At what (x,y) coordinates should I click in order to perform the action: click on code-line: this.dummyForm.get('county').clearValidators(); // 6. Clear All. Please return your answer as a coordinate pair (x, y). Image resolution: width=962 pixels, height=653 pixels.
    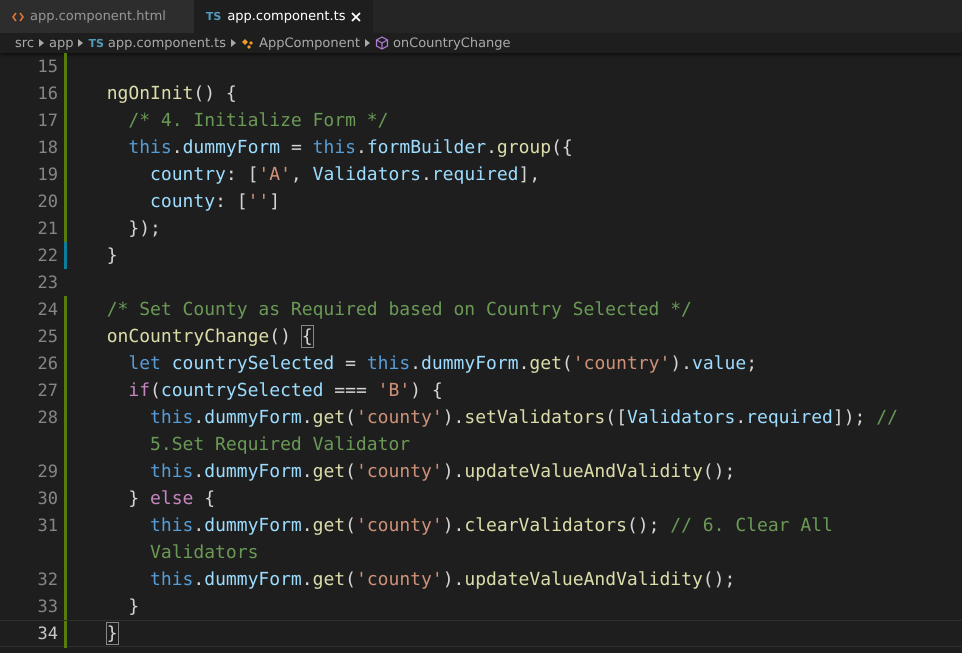
    Looking at the image, I should click on (491, 525).